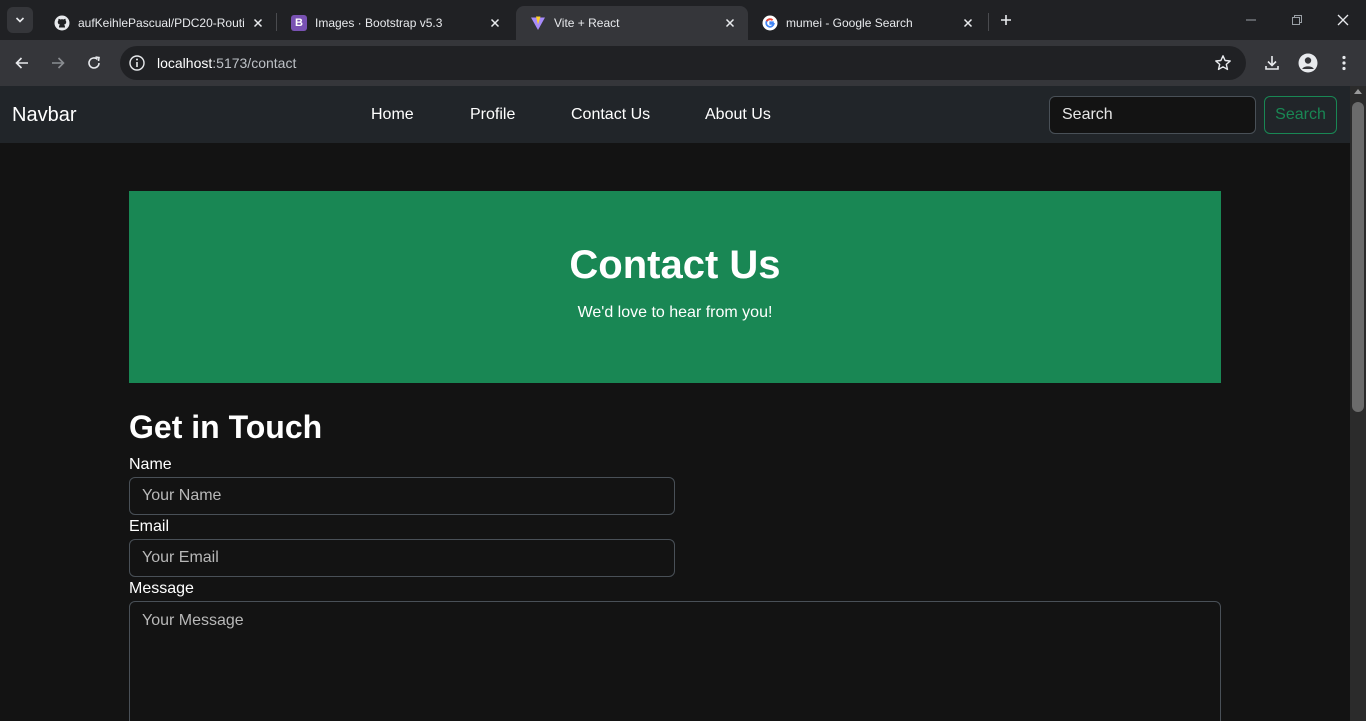  Describe the element at coordinates (1152, 115) in the screenshot. I see `navbar-search-input` at that location.